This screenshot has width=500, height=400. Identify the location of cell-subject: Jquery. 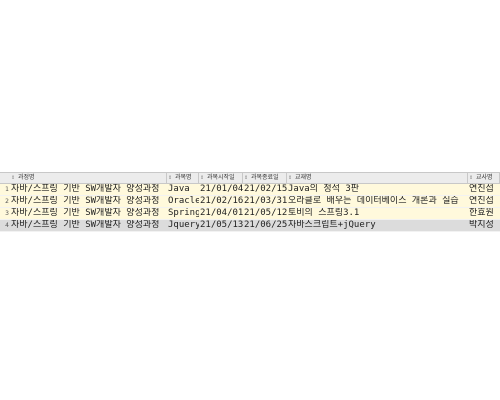
(183, 225).